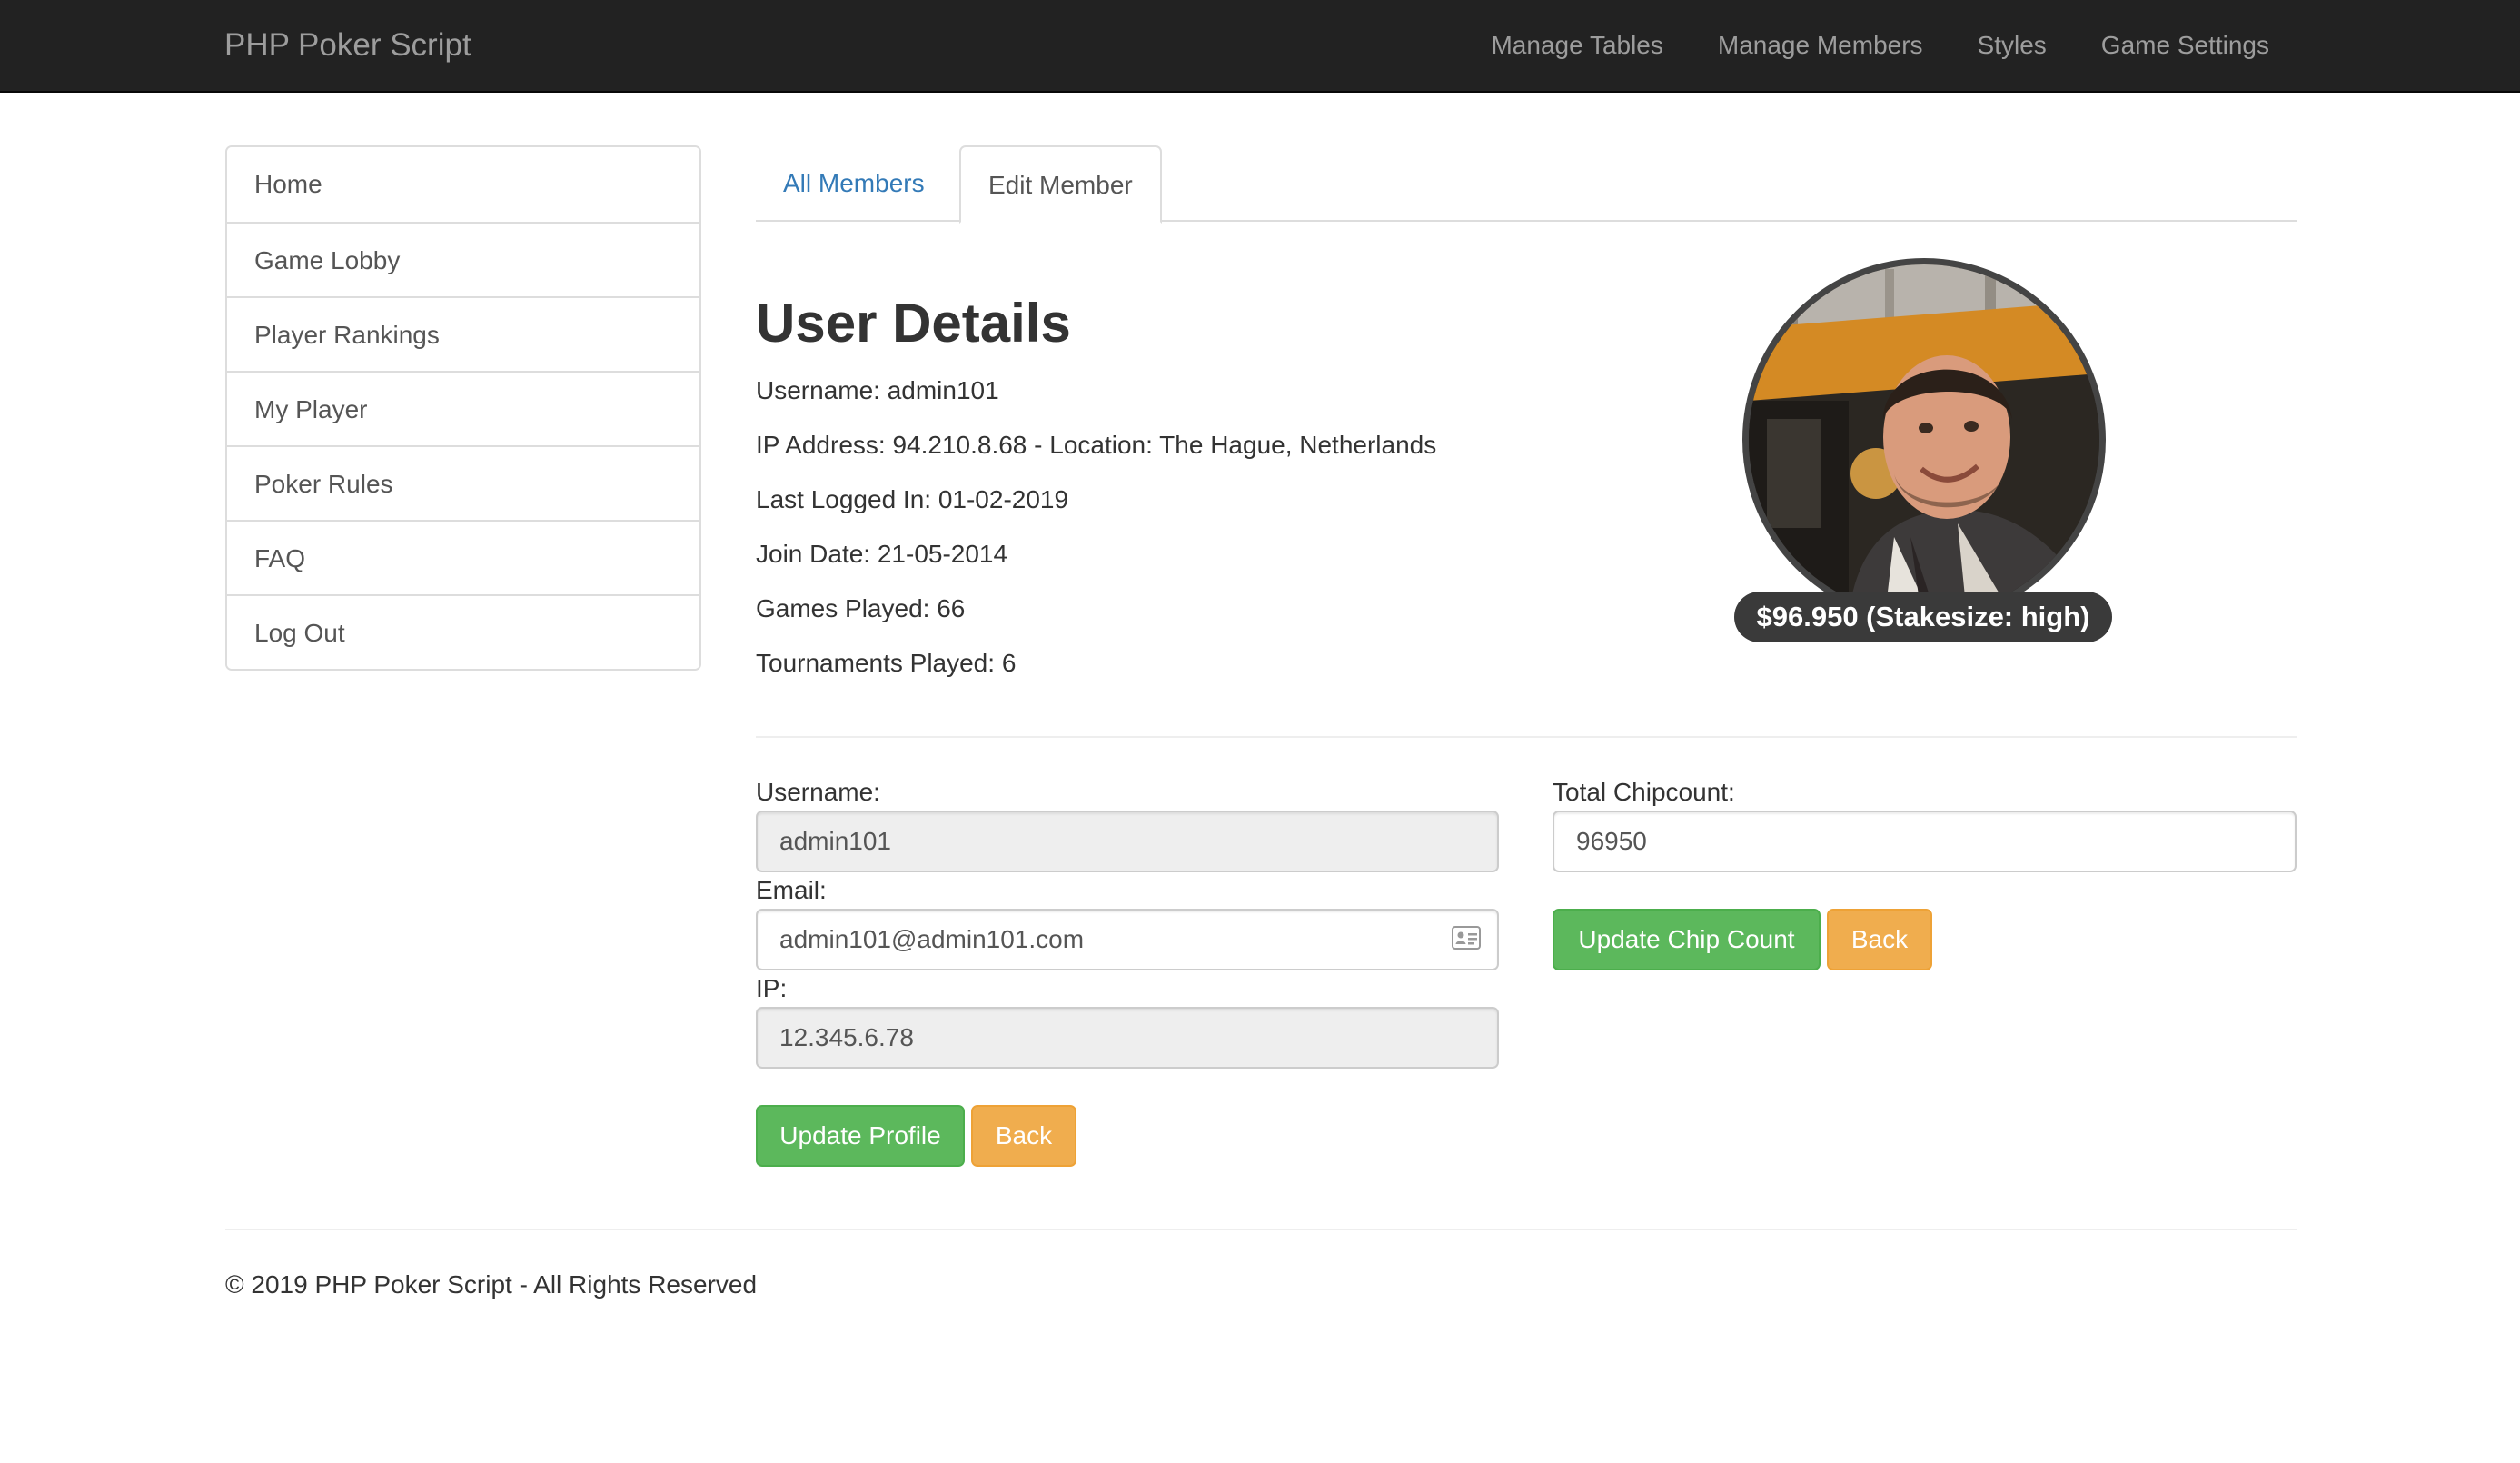 The image size is (2520, 1463). What do you see at coordinates (1820, 45) in the screenshot?
I see `nav-manage-members: Manage Members` at bounding box center [1820, 45].